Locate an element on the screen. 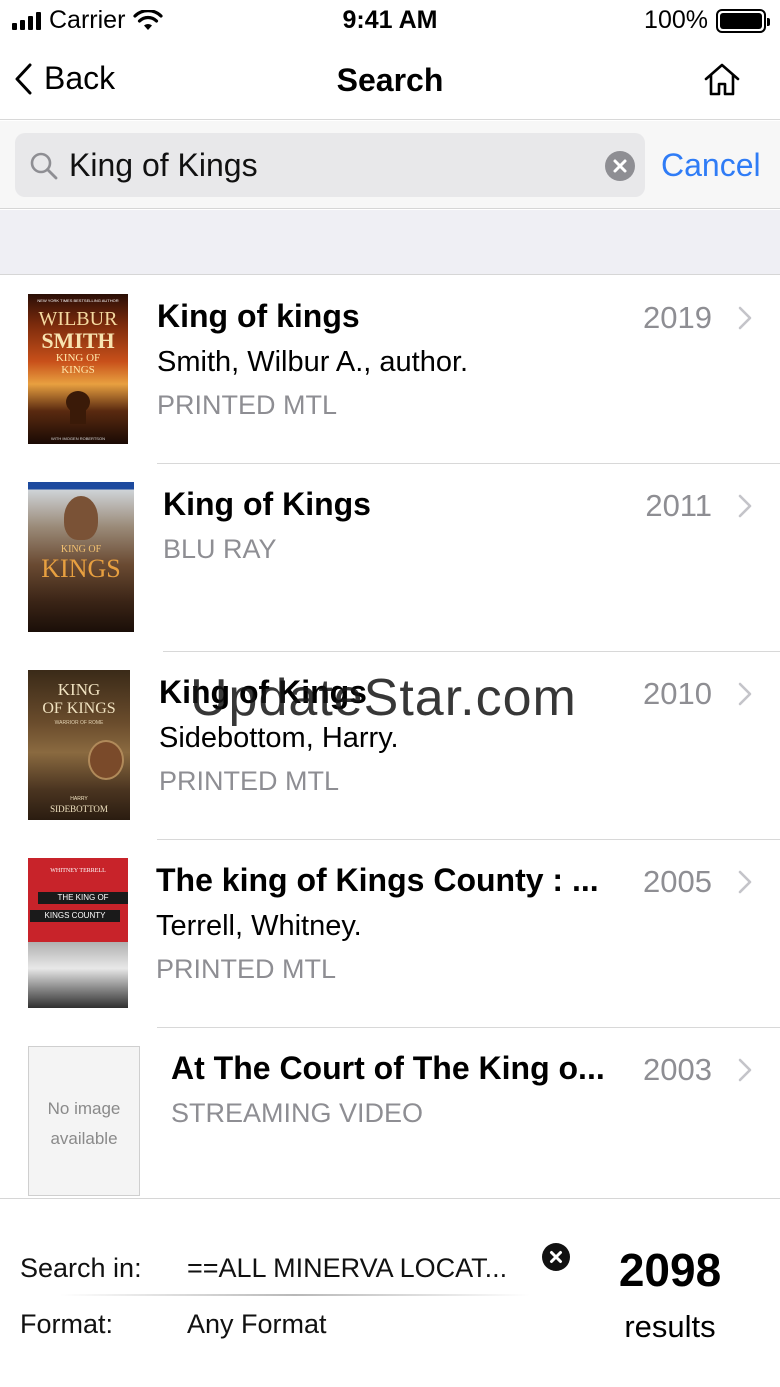 The image size is (780, 1387). cover-top-text: NEW YORK TIMES BESTSELLING AUTHOR is located at coordinates (78, 300).